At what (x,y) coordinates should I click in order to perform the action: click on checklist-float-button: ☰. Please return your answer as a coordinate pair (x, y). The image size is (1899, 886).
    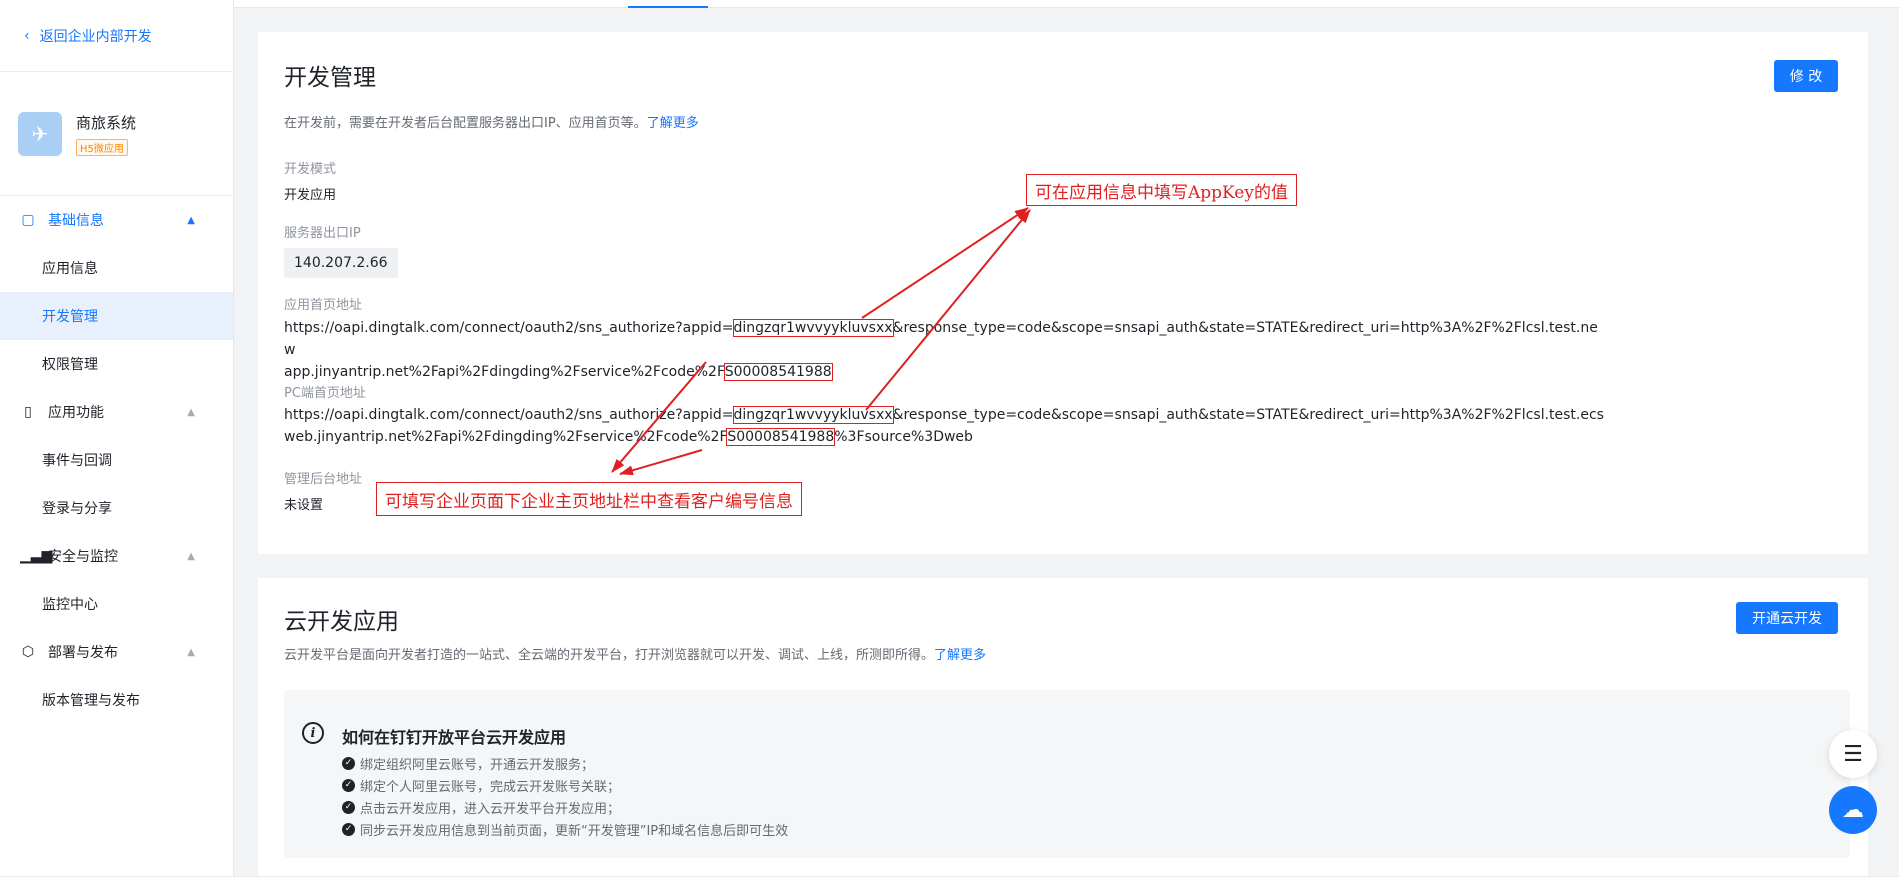
    Looking at the image, I should click on (1853, 754).